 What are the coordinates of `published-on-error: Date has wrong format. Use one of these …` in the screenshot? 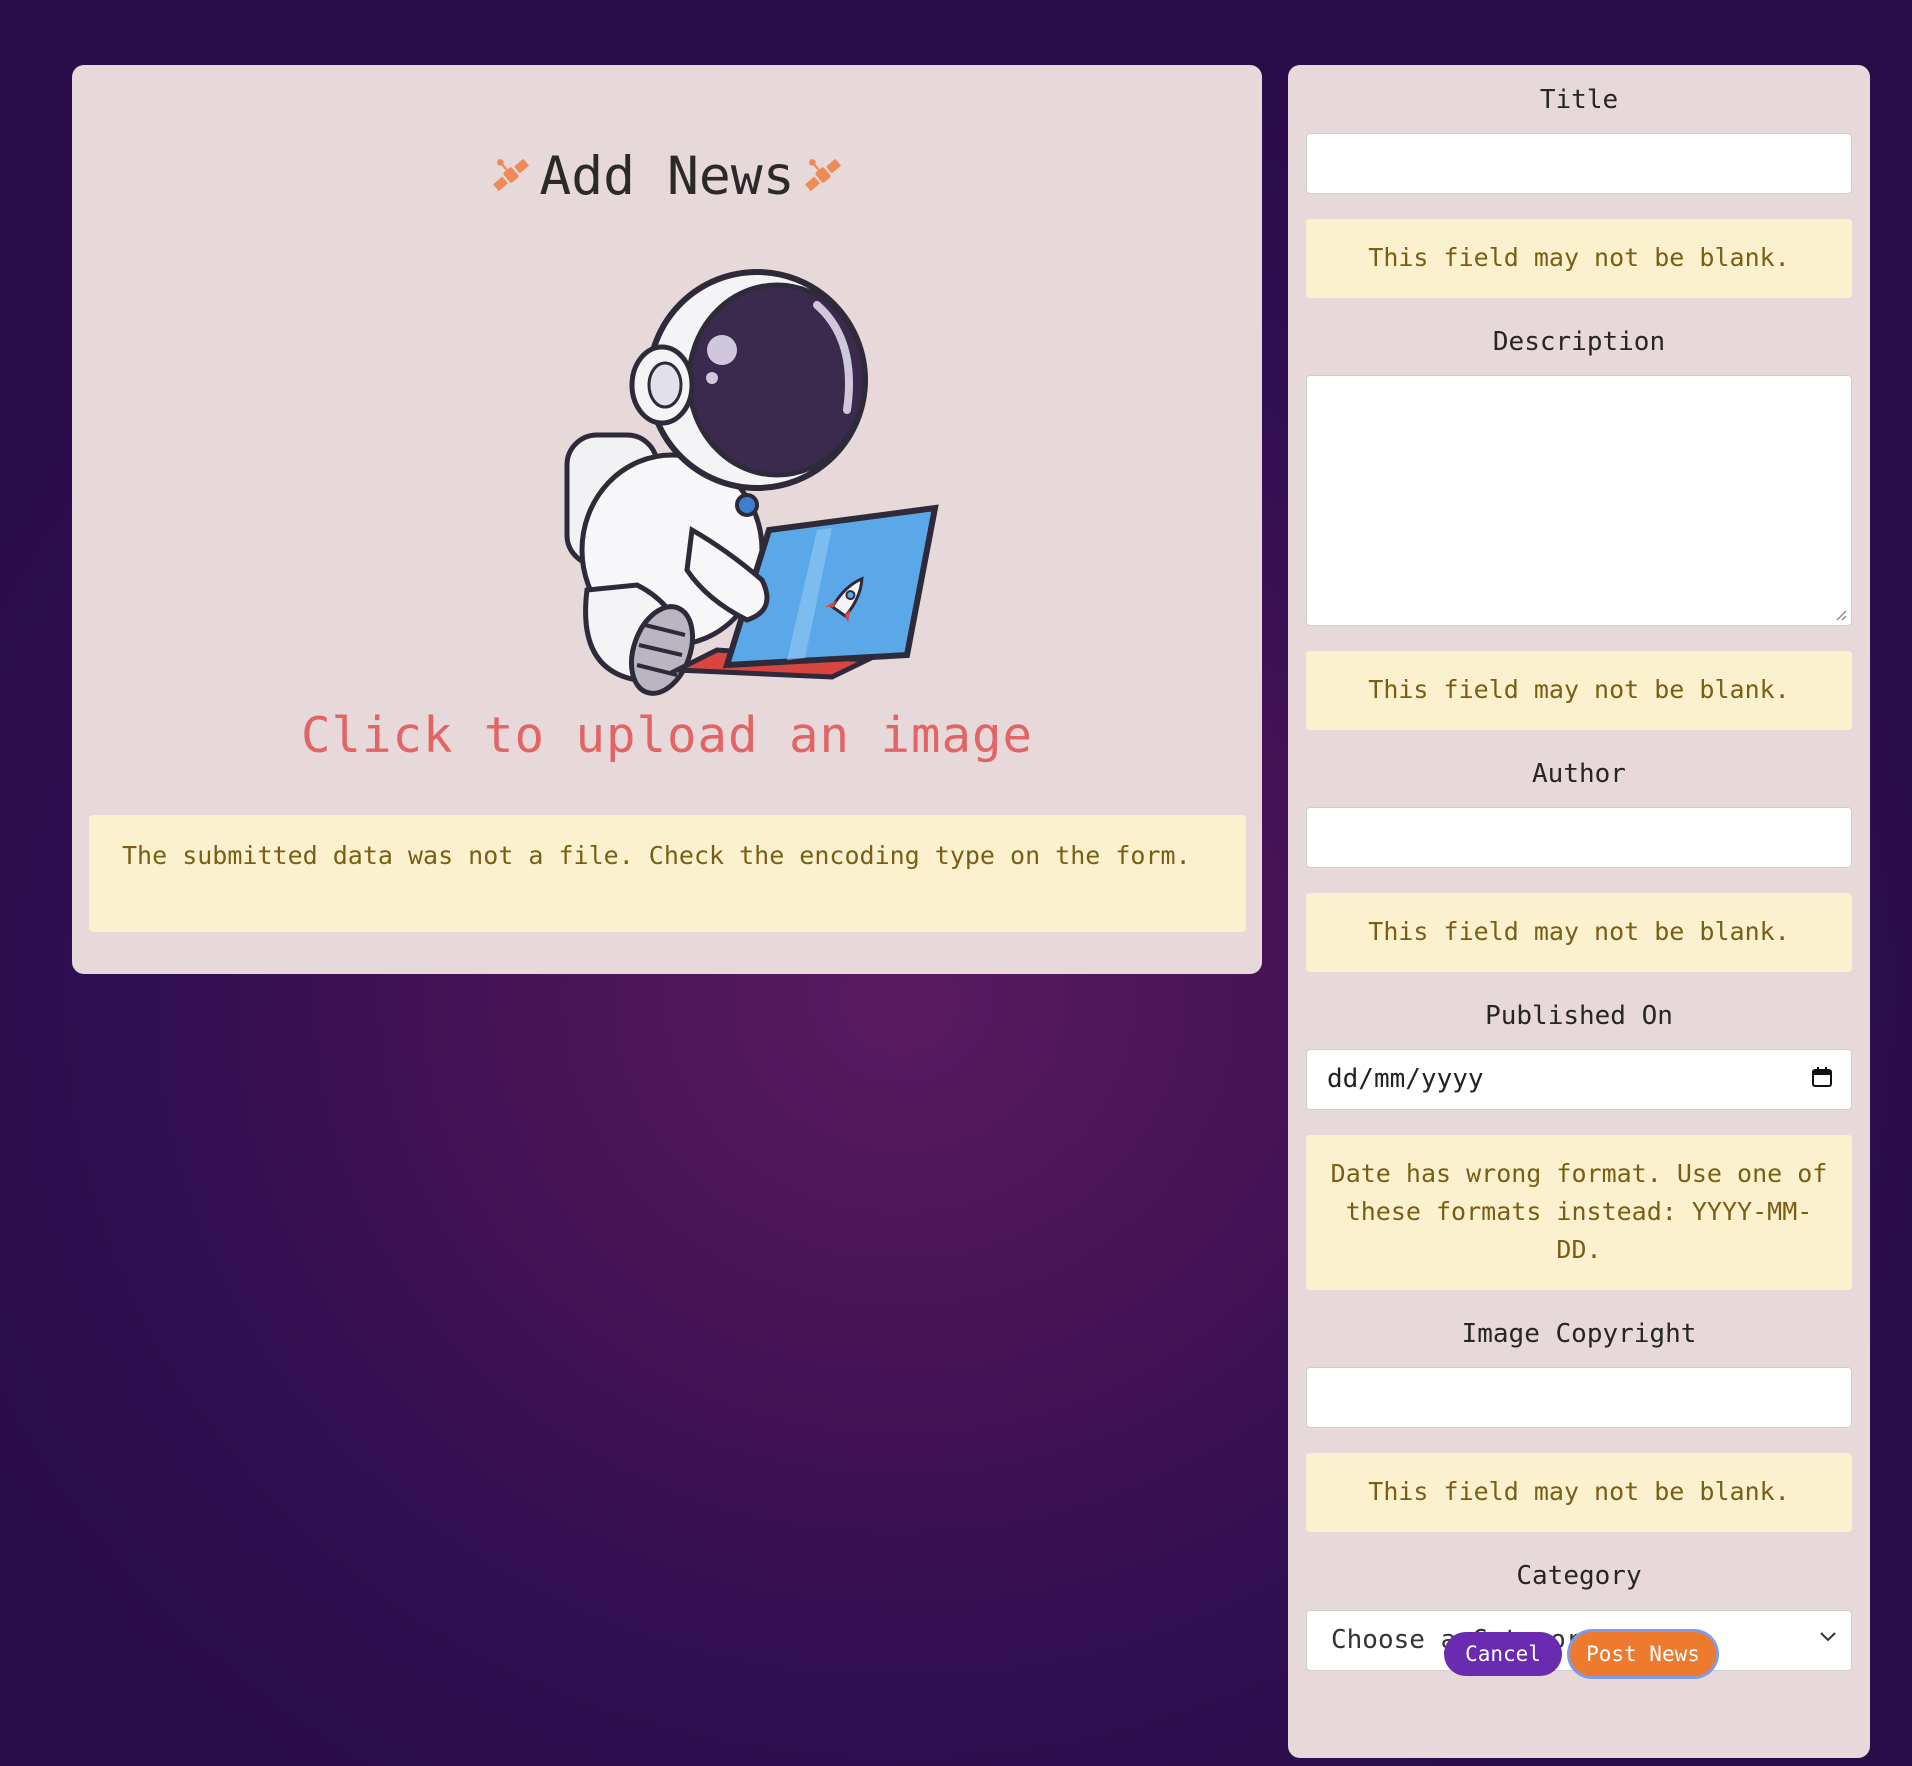 It's located at (1579, 1212).